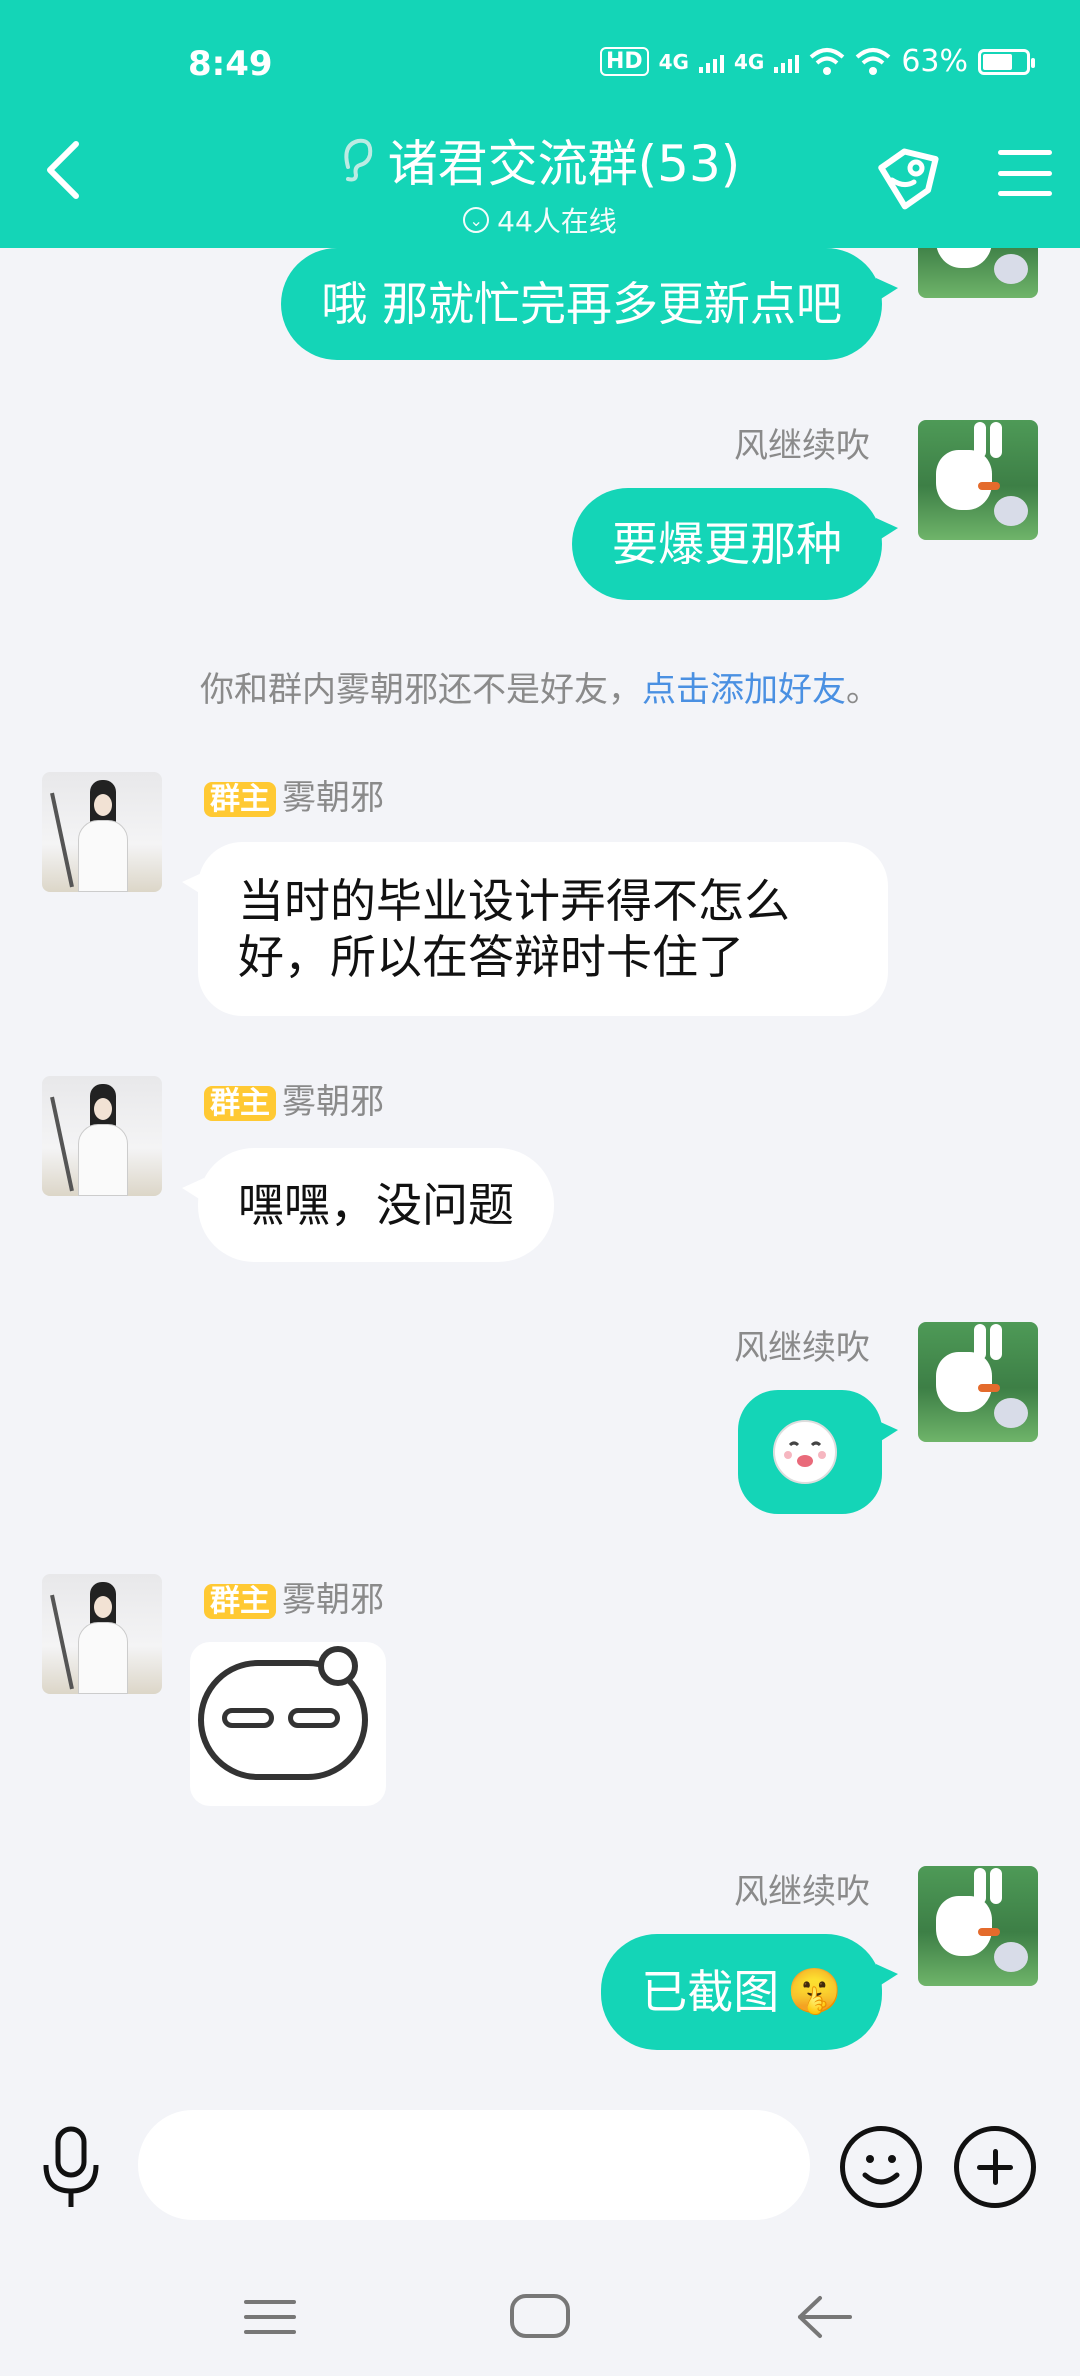 This screenshot has height=2376, width=1080. Describe the element at coordinates (474, 2165) in the screenshot. I see `message-input` at that location.